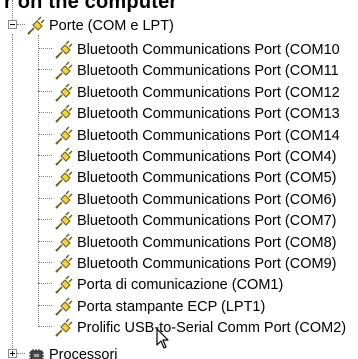  Describe the element at coordinates (83, 352) in the screenshot. I see `tree-node-label: Processori` at that location.